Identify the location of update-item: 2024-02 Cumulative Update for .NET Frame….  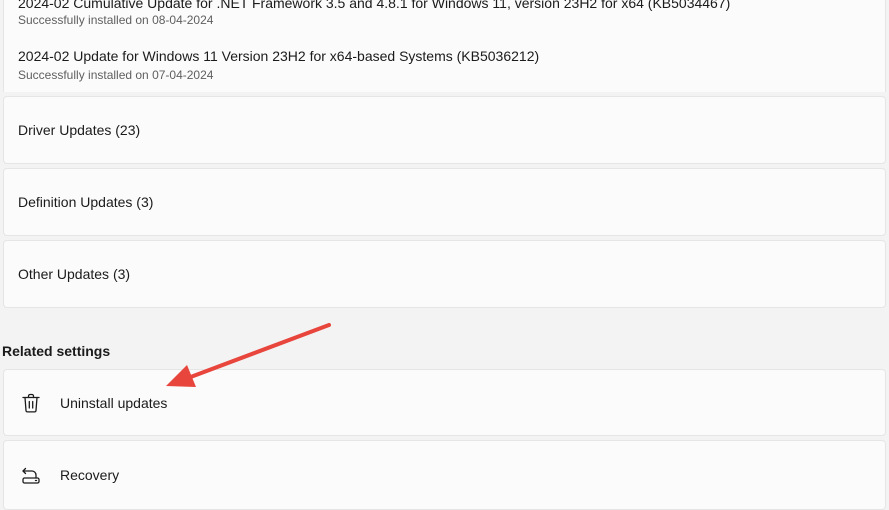
(448, 13).